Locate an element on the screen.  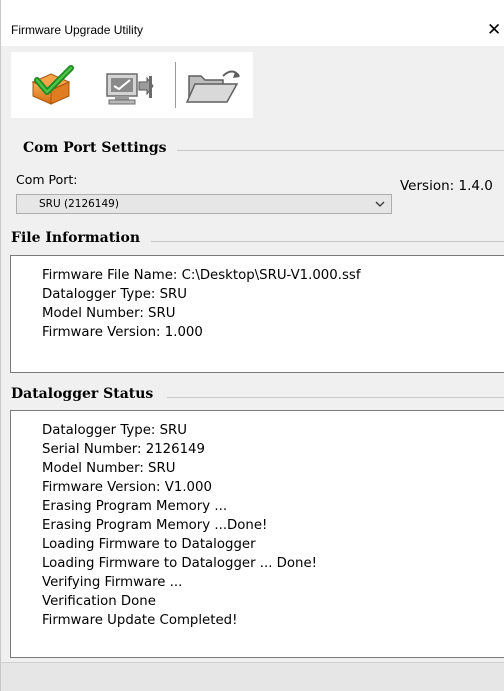
connect-datalogger-button is located at coordinates (129, 86).